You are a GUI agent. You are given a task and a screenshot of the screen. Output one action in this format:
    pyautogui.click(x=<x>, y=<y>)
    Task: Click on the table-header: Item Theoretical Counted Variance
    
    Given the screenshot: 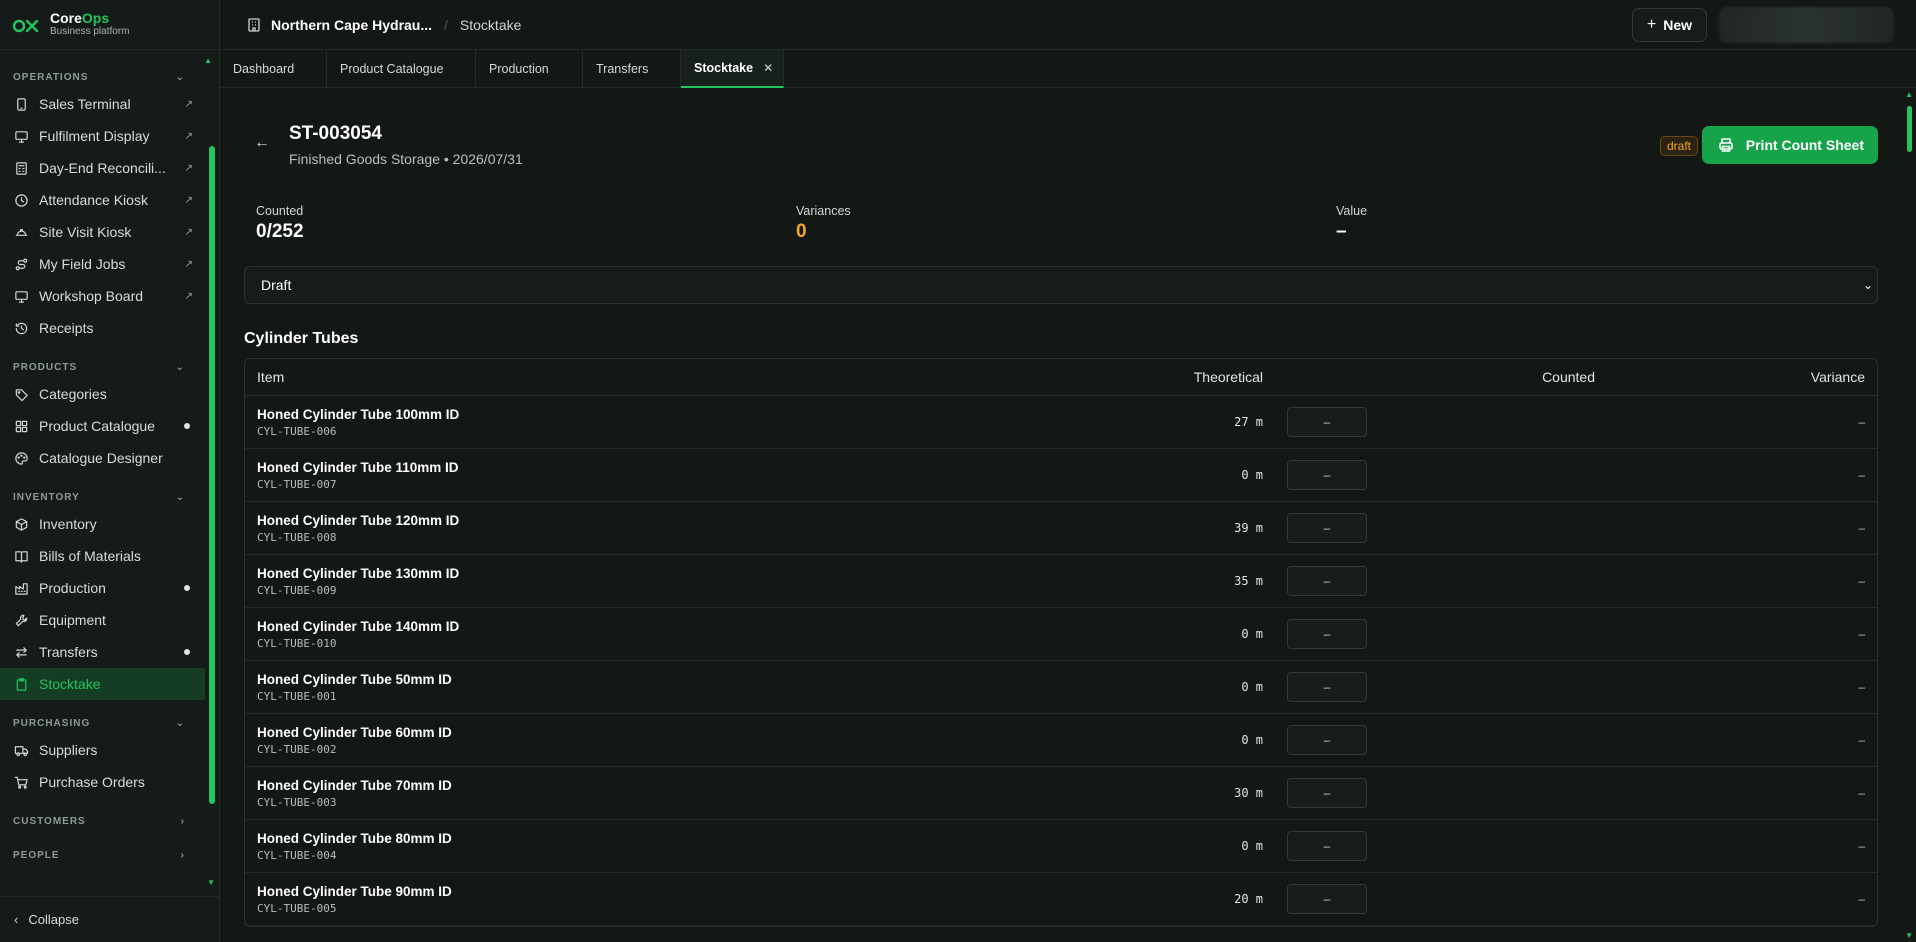 What is the action you would take?
    pyautogui.click(x=1061, y=377)
    